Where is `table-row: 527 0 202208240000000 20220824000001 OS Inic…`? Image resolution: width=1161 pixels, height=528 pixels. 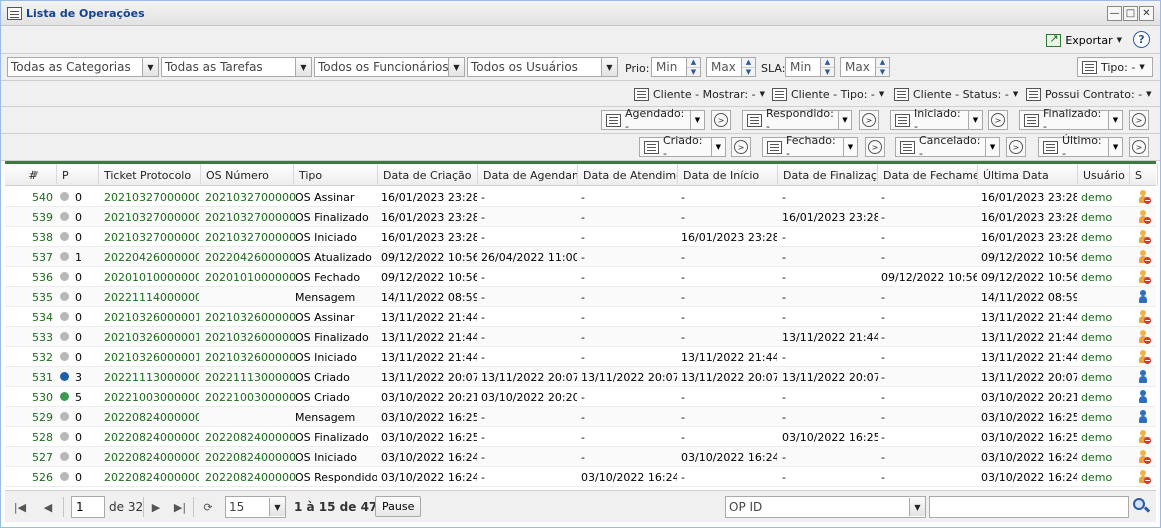
table-row: 527 0 202208240000000 20220824000001 OS Inic… is located at coordinates (580, 457).